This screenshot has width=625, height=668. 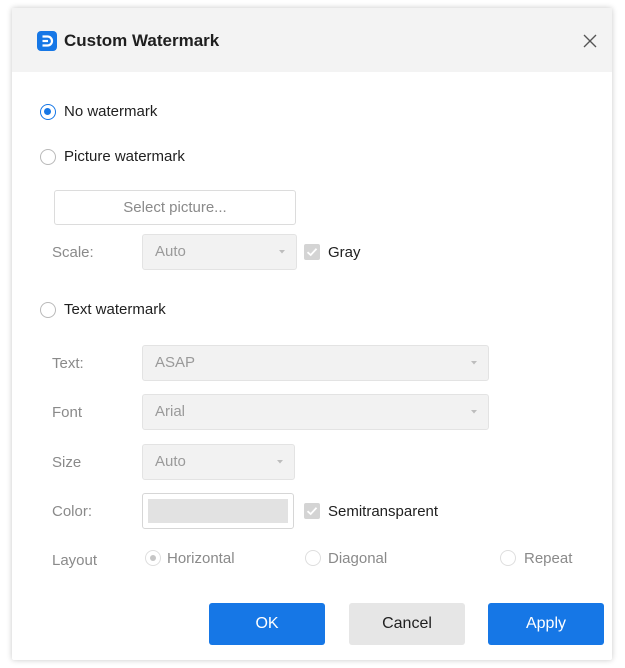 I want to click on dialog-titlebar: Custom Watermark, so click(x=312, y=40).